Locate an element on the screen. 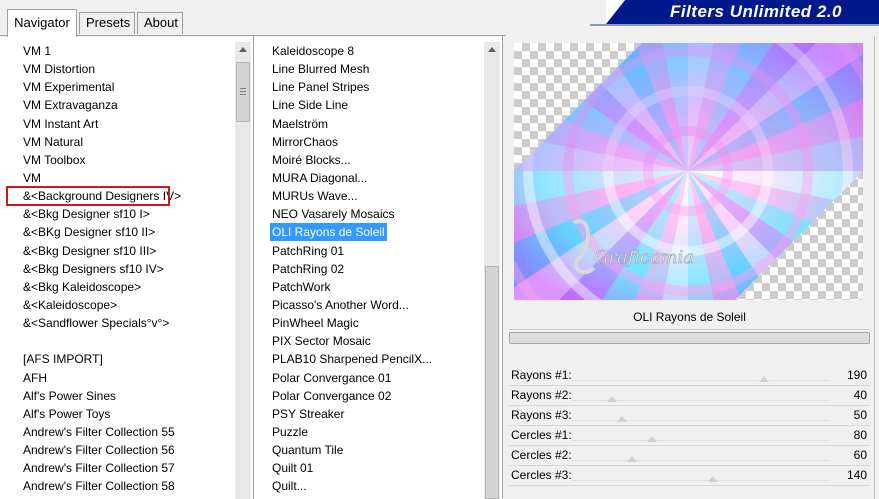  filter-item: OLI Rayons de Soleil is located at coordinates (344, 232).